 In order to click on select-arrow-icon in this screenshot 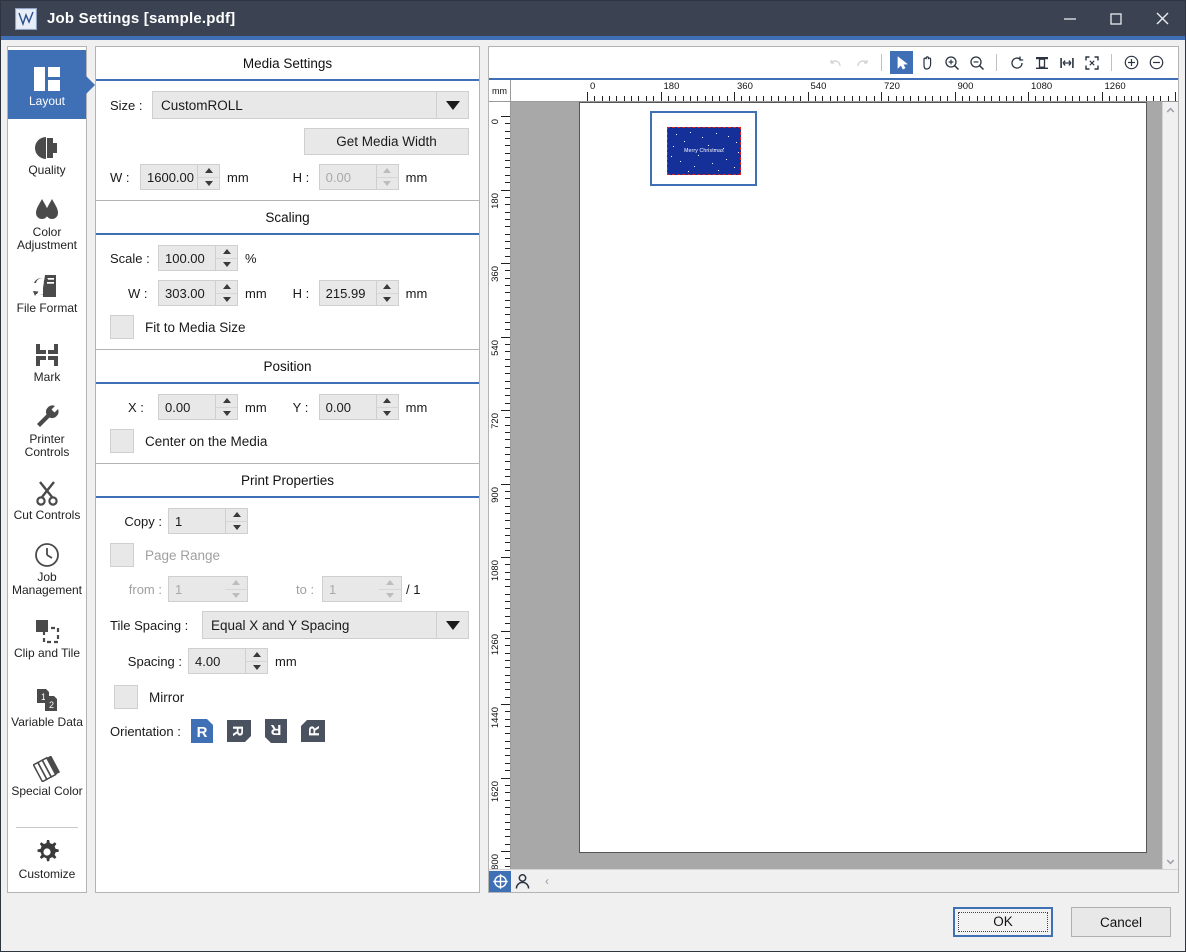, I will do `click(901, 62)`.